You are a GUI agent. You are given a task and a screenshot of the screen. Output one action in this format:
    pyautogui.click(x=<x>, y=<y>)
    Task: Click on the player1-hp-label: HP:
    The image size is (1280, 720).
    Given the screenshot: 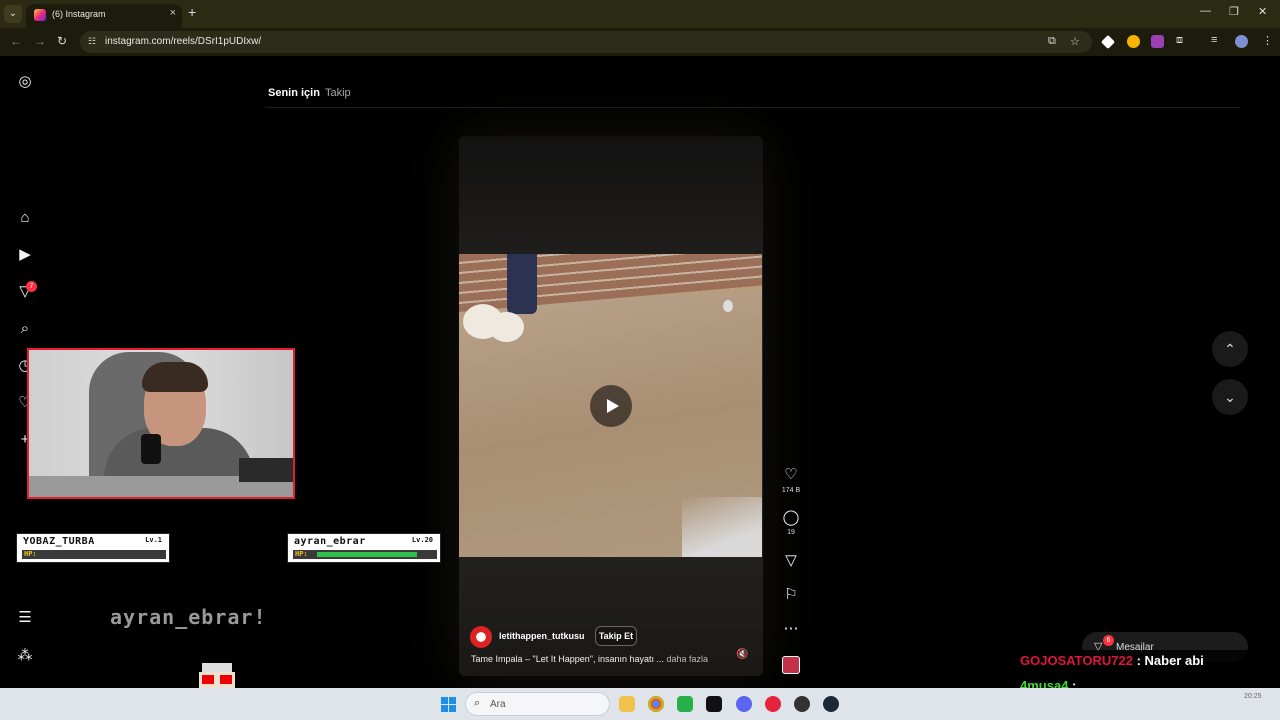 What is the action you would take?
    pyautogui.click(x=33, y=554)
    